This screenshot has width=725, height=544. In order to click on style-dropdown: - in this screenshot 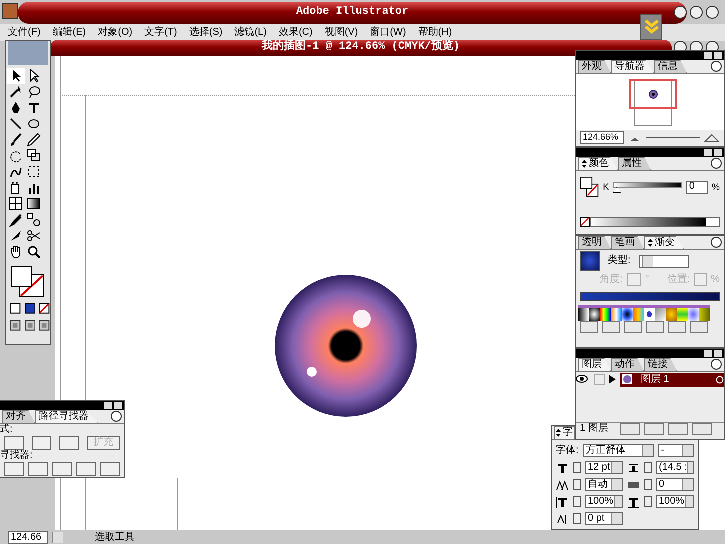, I will do `click(676, 450)`.